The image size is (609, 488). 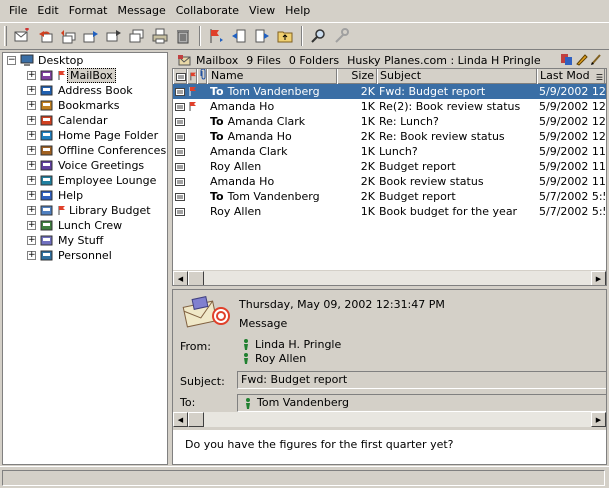 What do you see at coordinates (599, 77) in the screenshot?
I see `column-chooser-icon: ☰` at bounding box center [599, 77].